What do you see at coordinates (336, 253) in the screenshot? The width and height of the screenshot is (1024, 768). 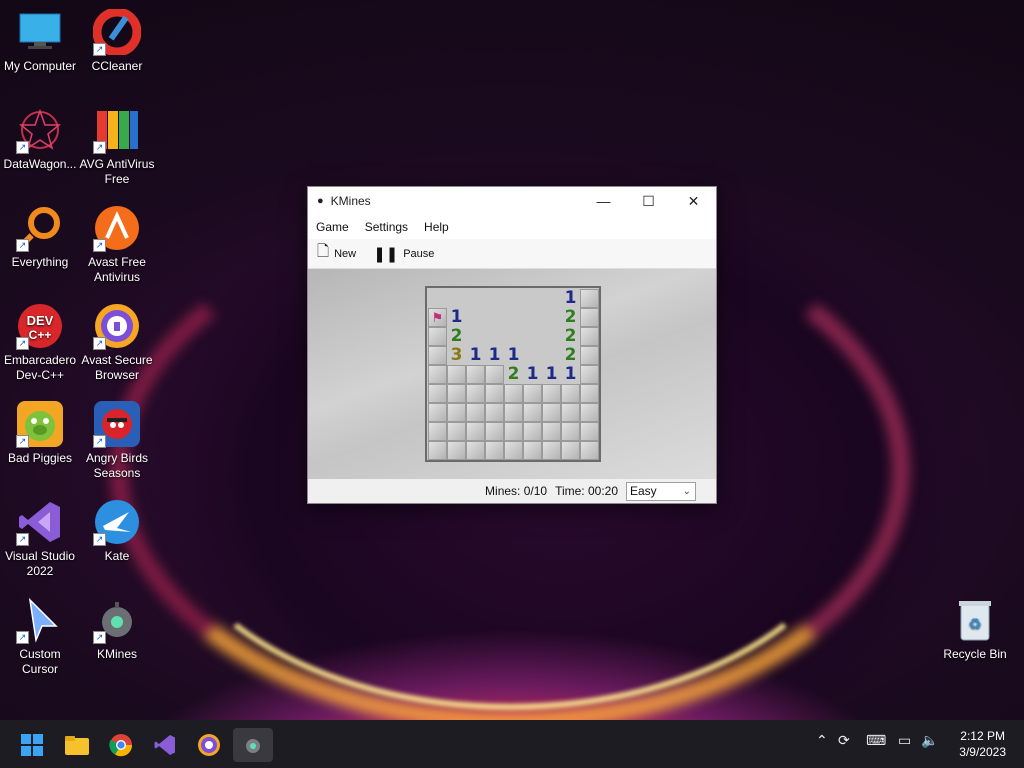 I see `new-game-button: 🗋 New` at bounding box center [336, 253].